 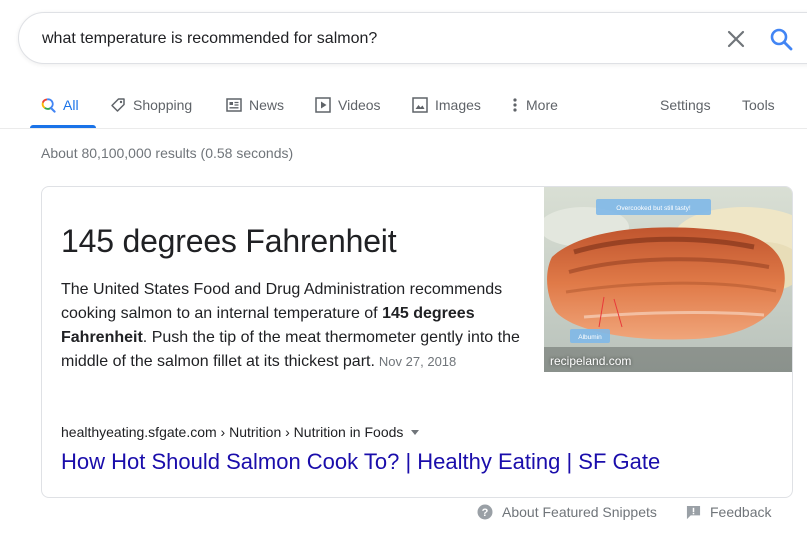 I want to click on result-stats: About 80,100,000 results (0.58 seconds), so click(x=167, y=153).